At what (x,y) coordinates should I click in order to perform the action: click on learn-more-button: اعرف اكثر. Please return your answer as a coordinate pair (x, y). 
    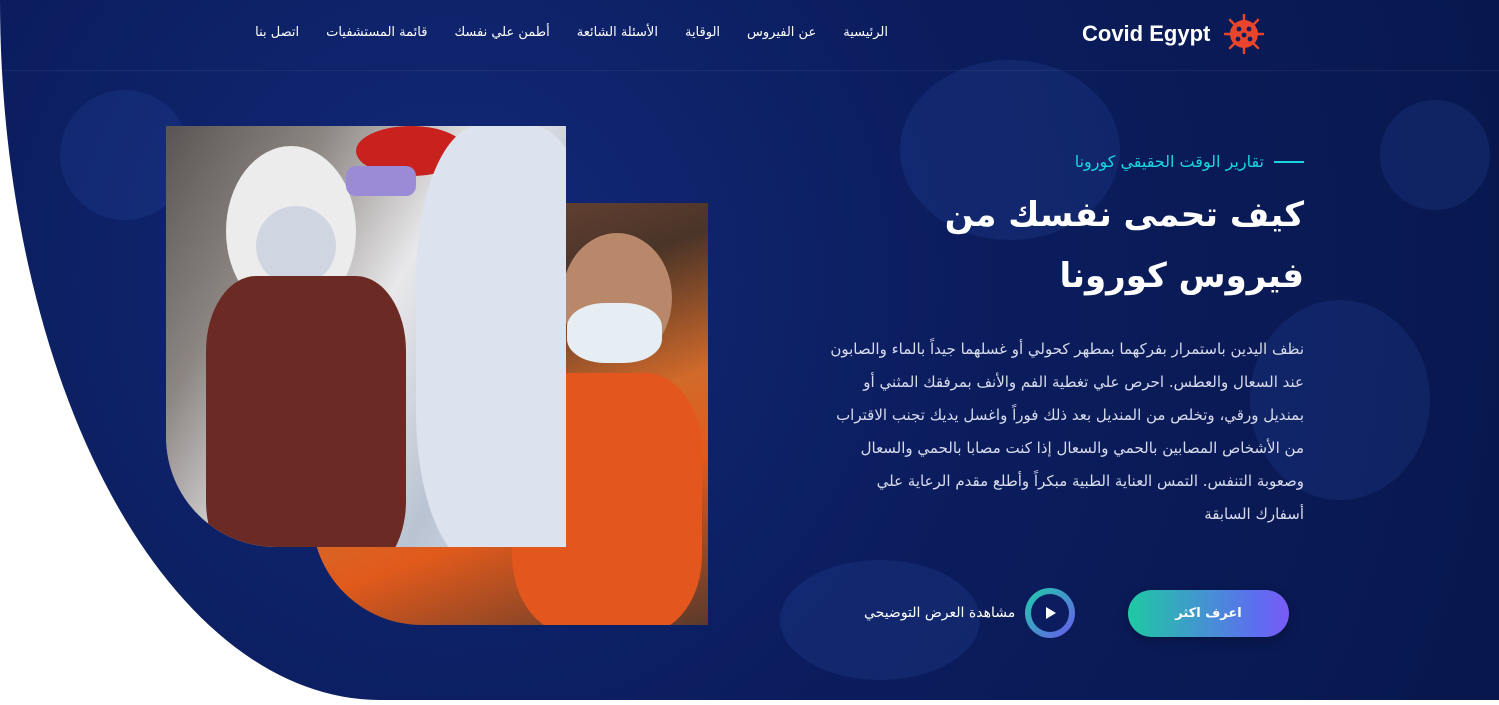
    Looking at the image, I should click on (1208, 613).